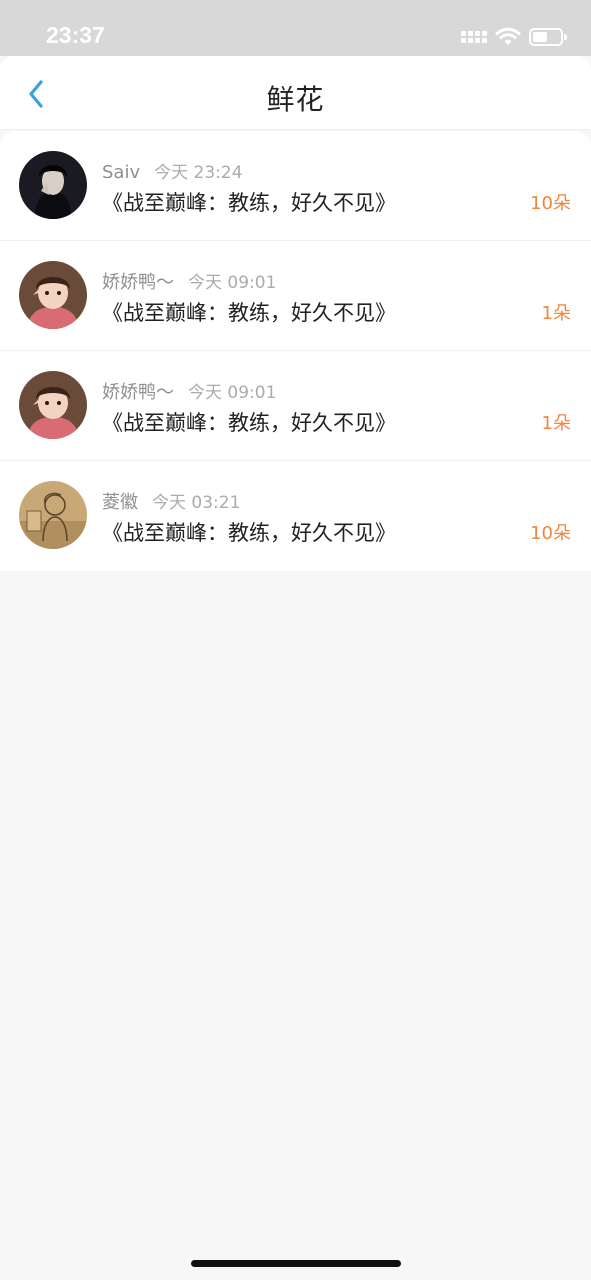  What do you see at coordinates (120, 502) in the screenshot?
I see `user-name: 菱徽` at bounding box center [120, 502].